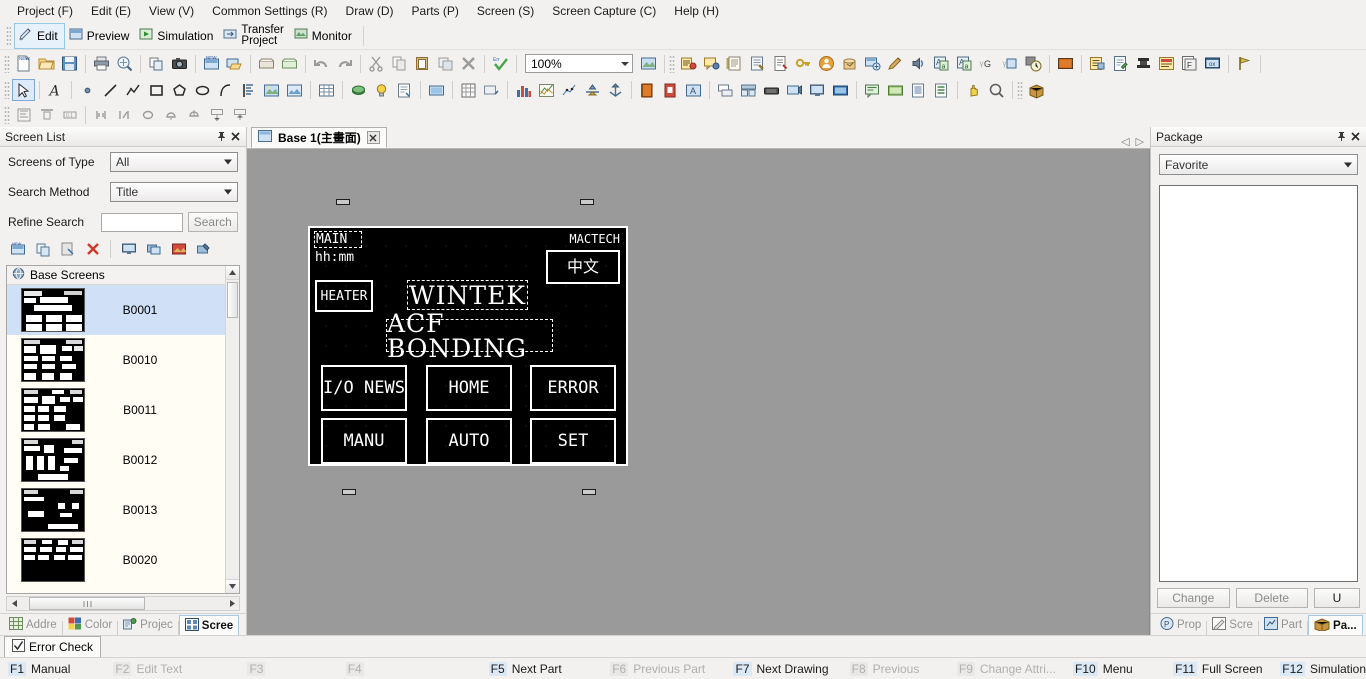  What do you see at coordinates (69, 115) in the screenshot?
I see `numeric-align-icon: 0.1` at bounding box center [69, 115].